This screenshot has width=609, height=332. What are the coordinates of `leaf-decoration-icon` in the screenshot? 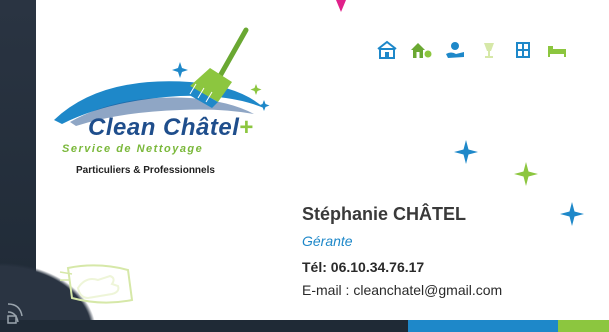 It's located at (15, 313).